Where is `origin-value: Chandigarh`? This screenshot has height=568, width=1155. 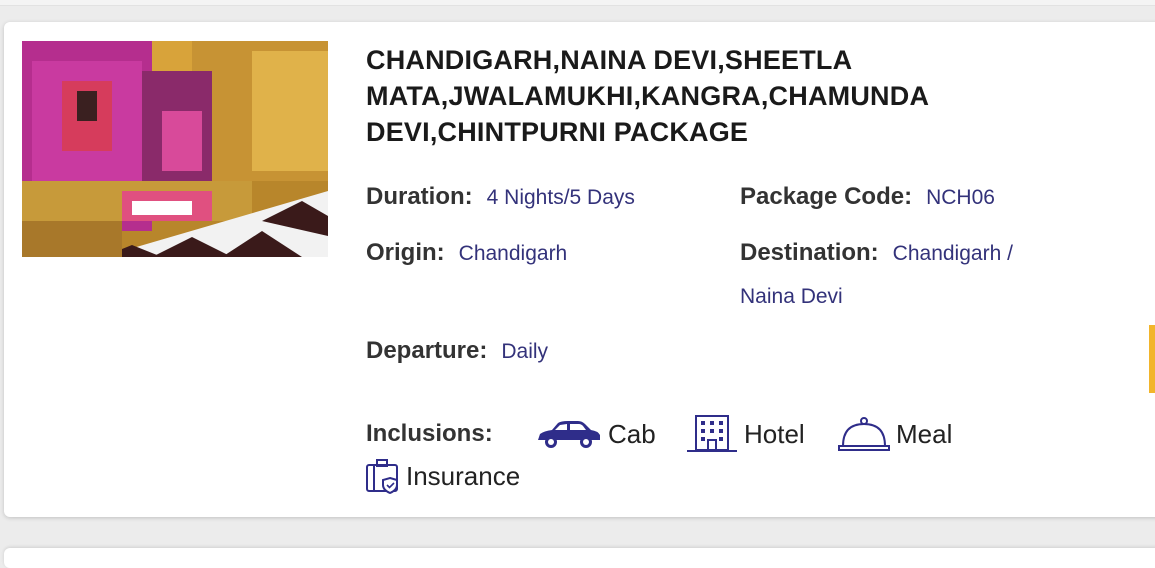
origin-value: Chandigarh is located at coordinates (513, 253).